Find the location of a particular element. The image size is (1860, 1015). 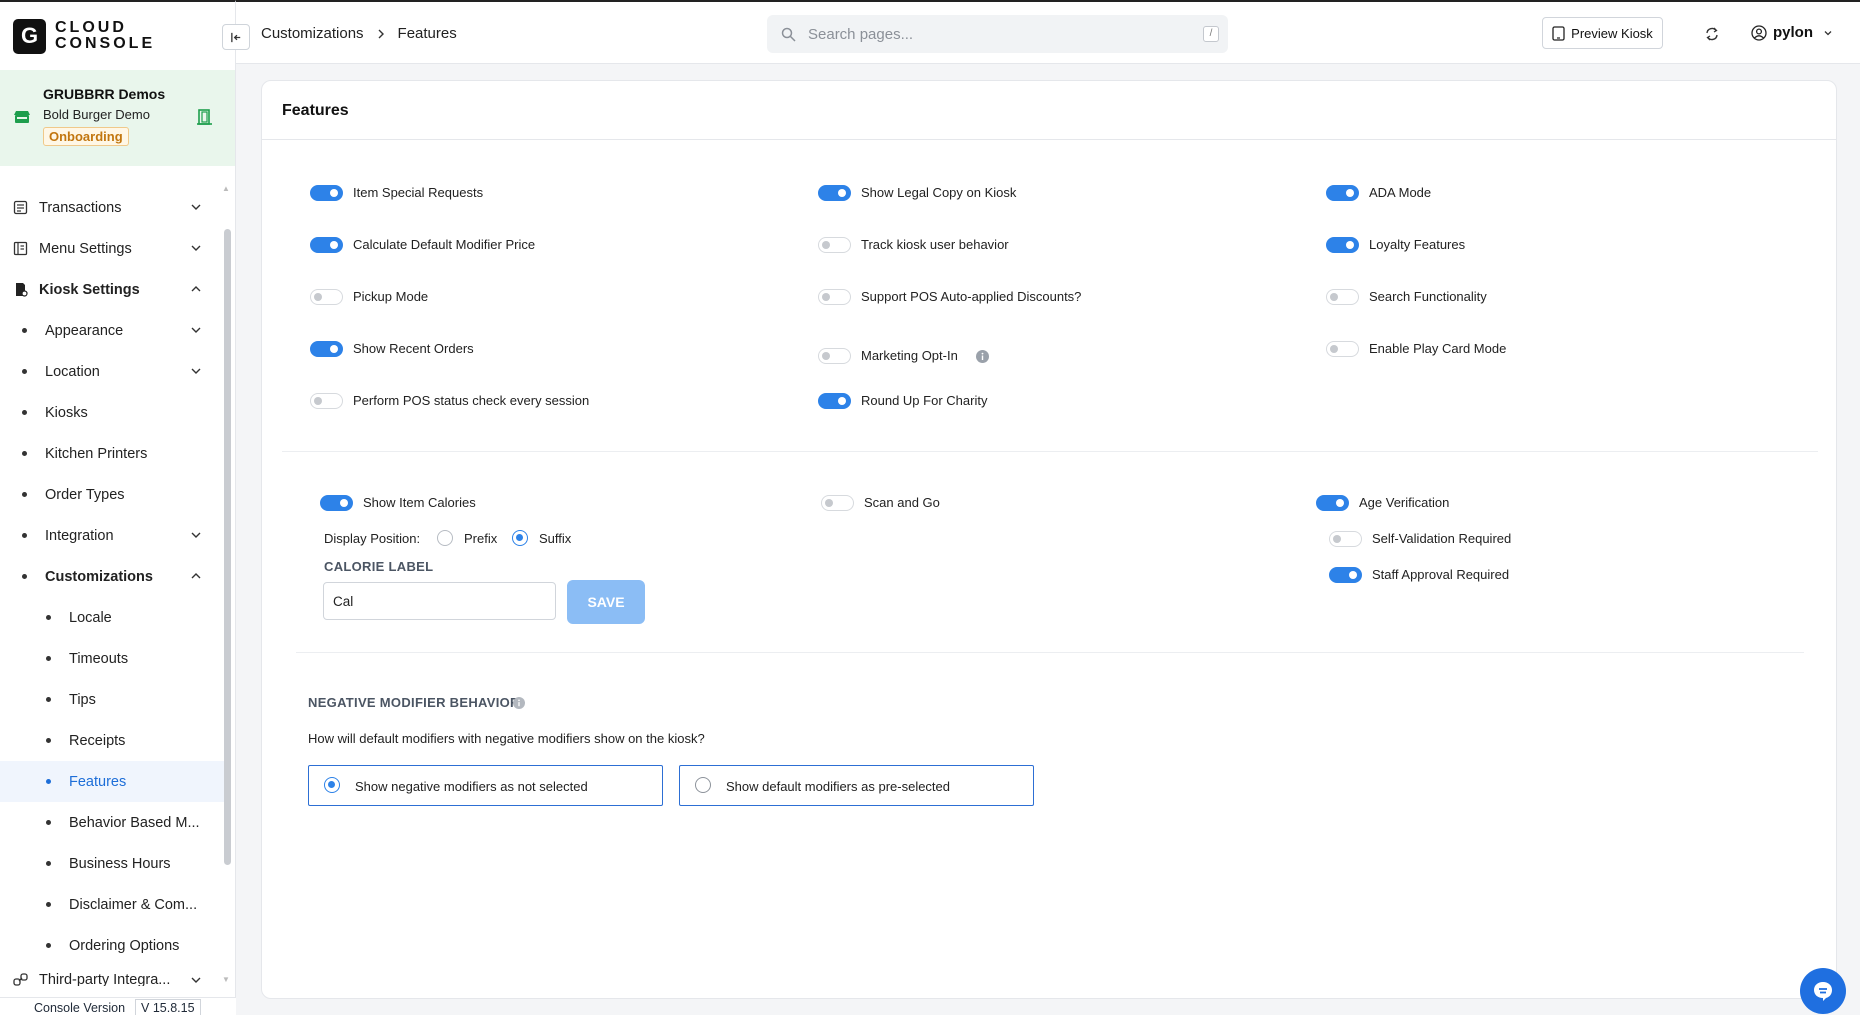

refresh-icon is located at coordinates (1712, 34).